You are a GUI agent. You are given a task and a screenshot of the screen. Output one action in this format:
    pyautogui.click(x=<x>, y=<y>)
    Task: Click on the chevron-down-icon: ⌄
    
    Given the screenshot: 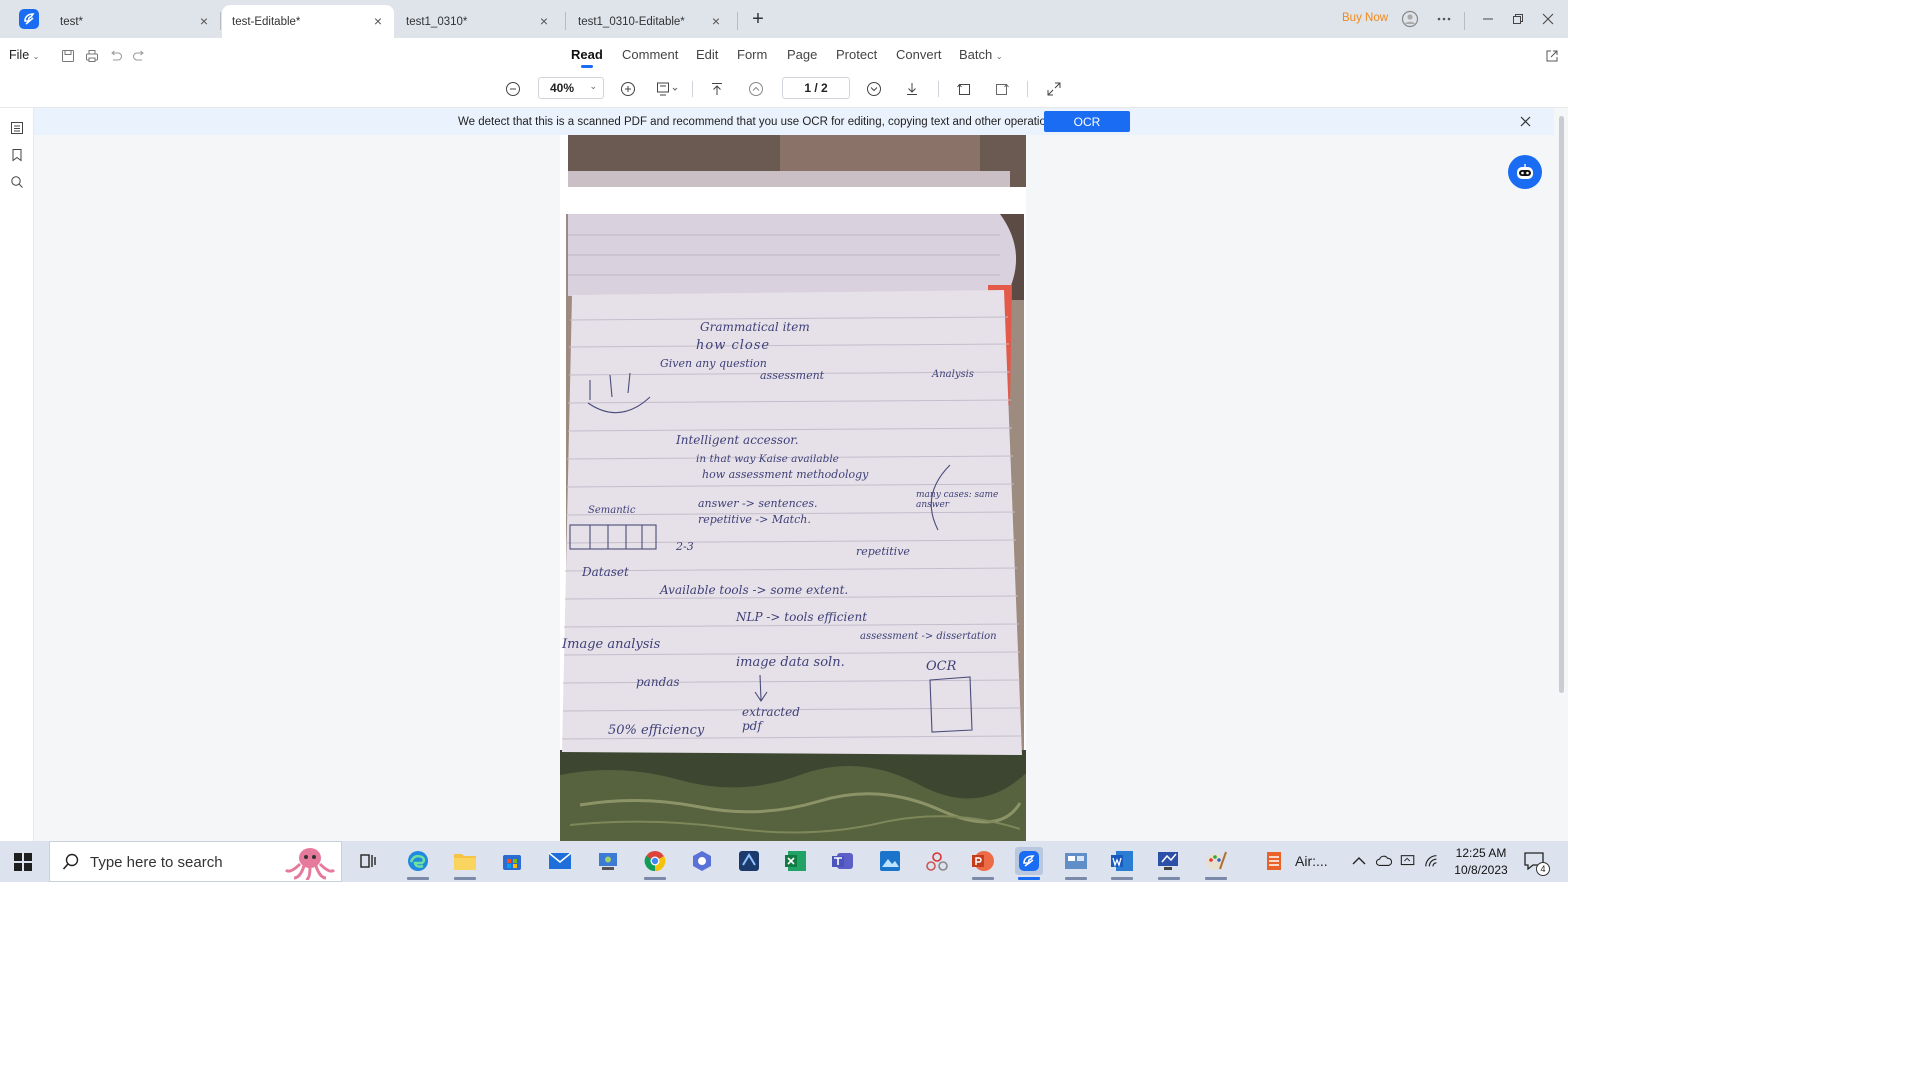 What is the action you would take?
    pyautogui.click(x=999, y=56)
    